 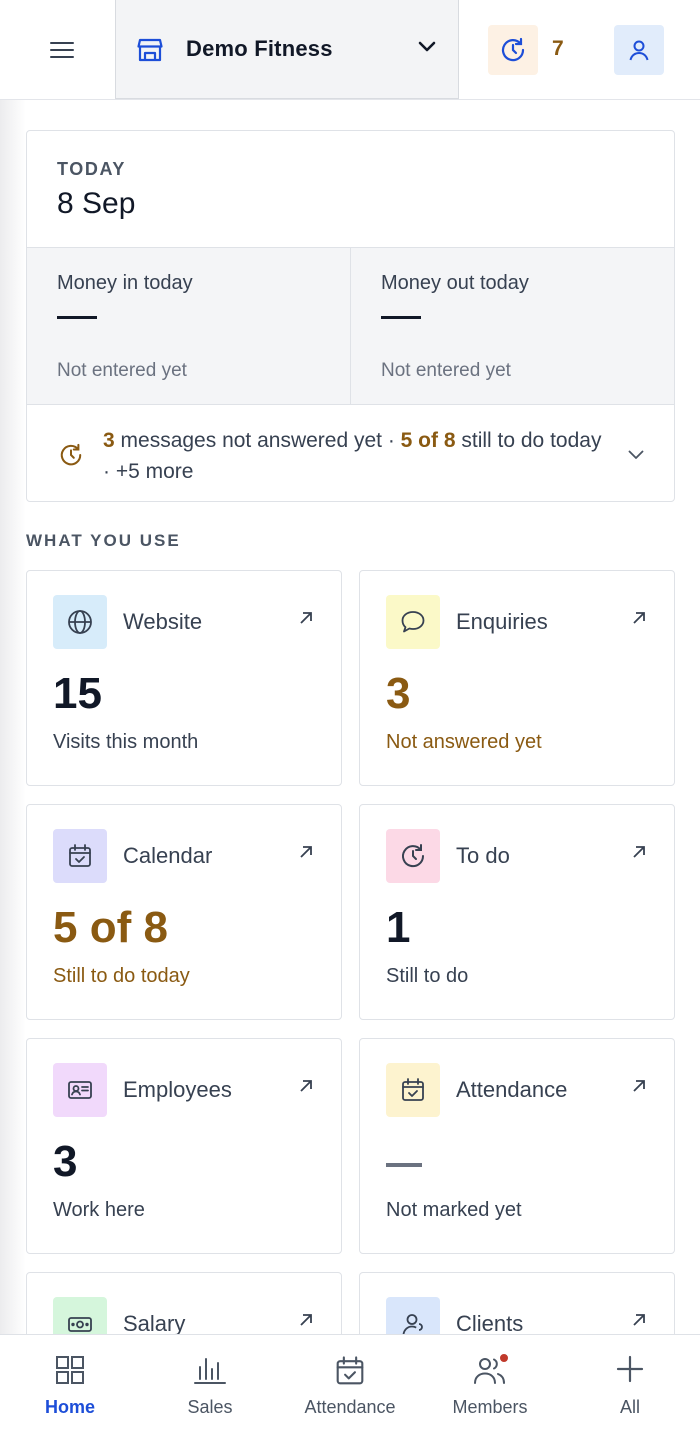 I want to click on id-card-icon, so click(x=80, y=1090).